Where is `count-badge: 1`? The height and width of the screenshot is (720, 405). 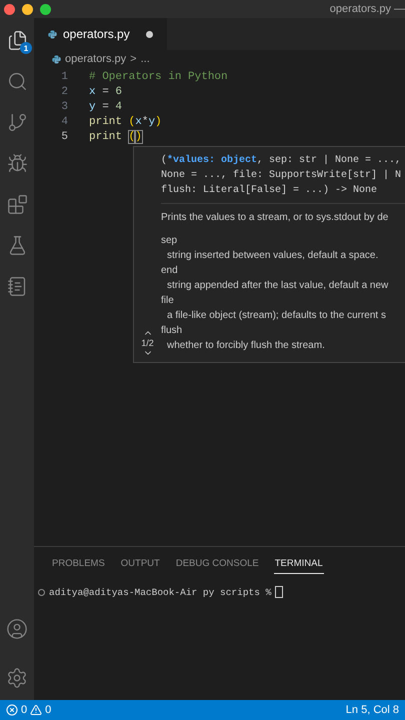
count-badge: 1 is located at coordinates (26, 48).